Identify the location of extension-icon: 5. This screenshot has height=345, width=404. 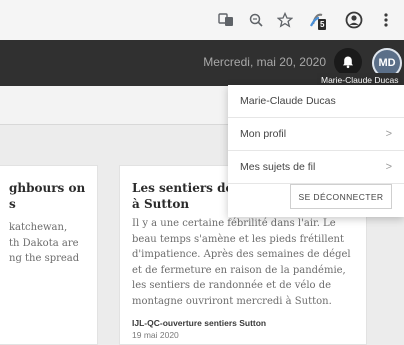
(318, 20).